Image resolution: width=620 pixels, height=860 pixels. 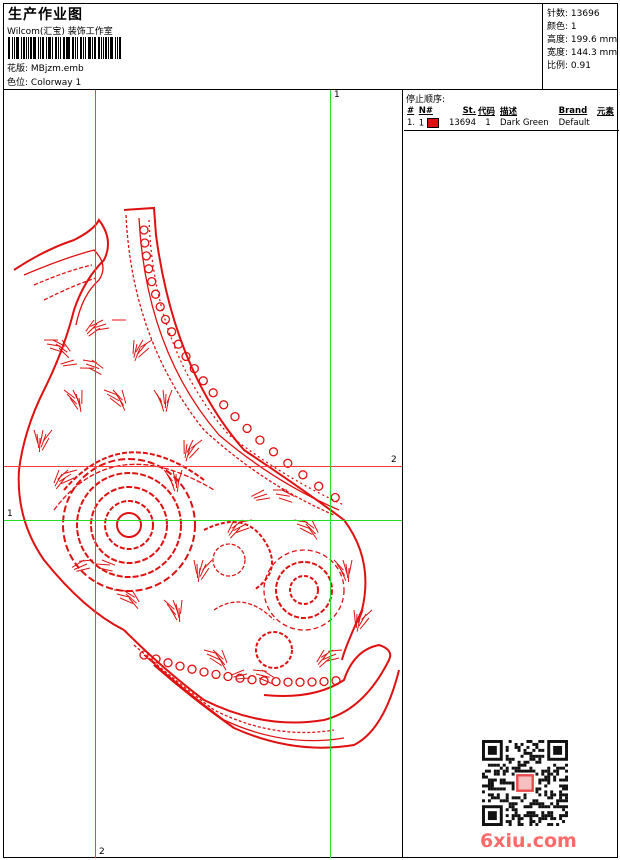 I want to click on page-title: 生产作业图, so click(x=45, y=15).